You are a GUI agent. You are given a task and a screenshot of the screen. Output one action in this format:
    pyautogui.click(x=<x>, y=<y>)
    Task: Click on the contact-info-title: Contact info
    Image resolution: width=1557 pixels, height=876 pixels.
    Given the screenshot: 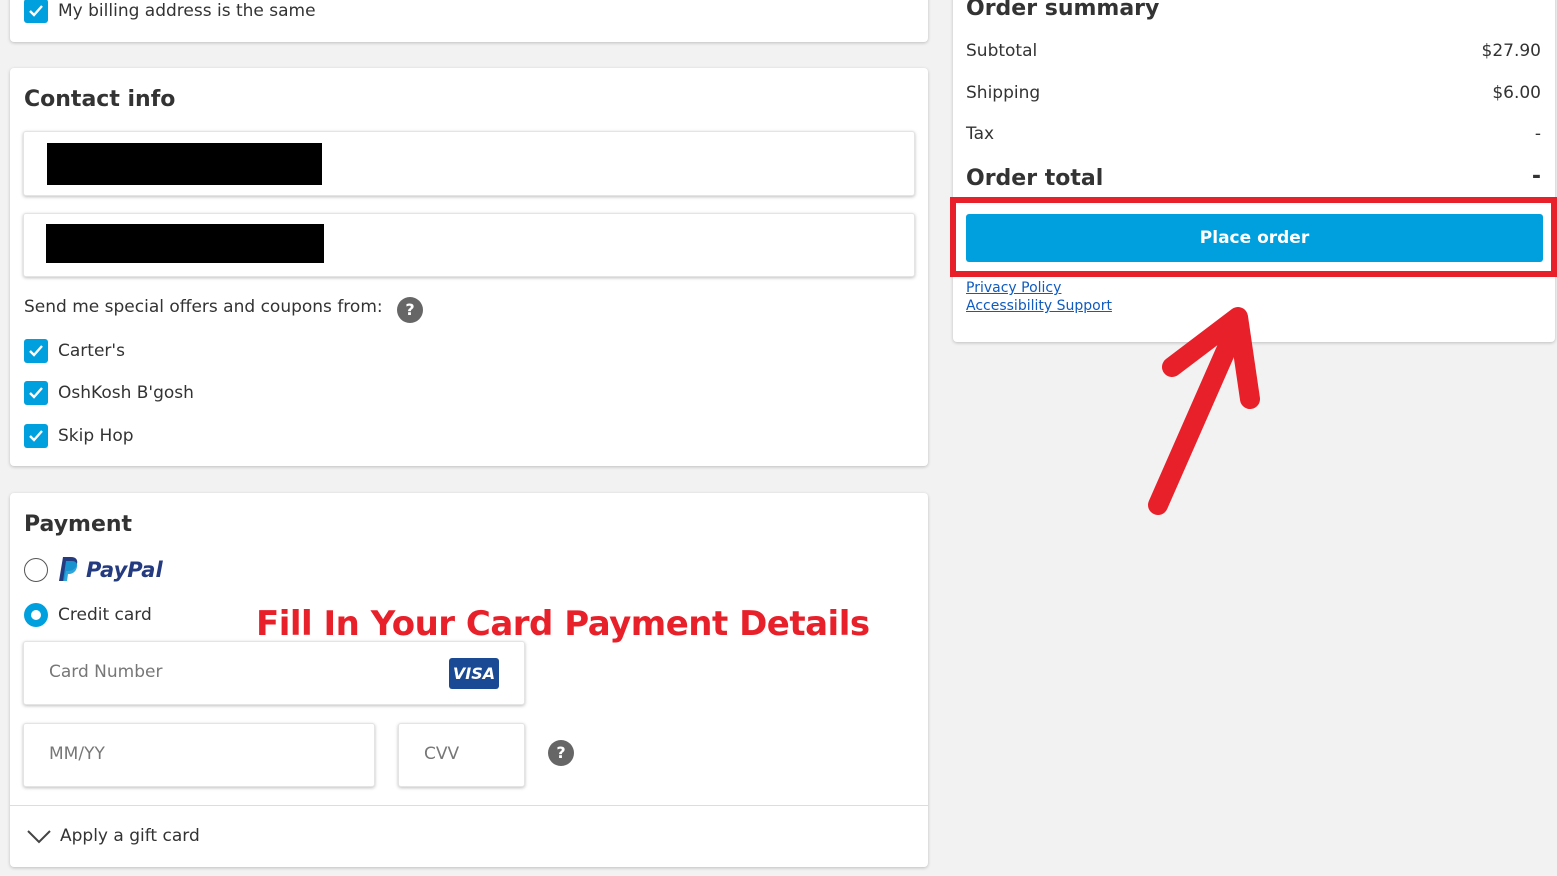 What is the action you would take?
    pyautogui.click(x=100, y=99)
    